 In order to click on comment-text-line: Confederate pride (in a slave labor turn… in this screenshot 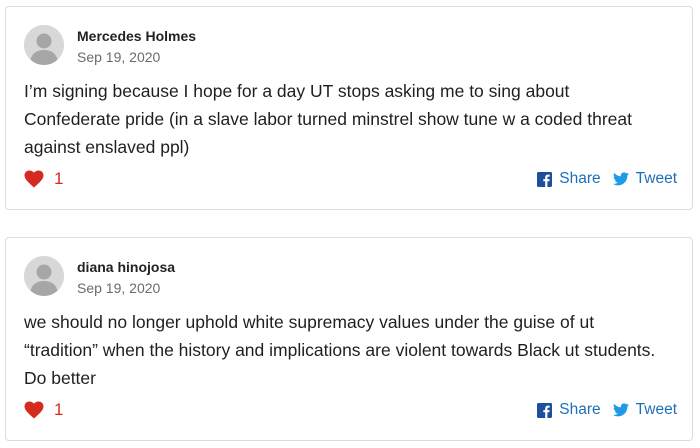, I will do `click(328, 119)`.